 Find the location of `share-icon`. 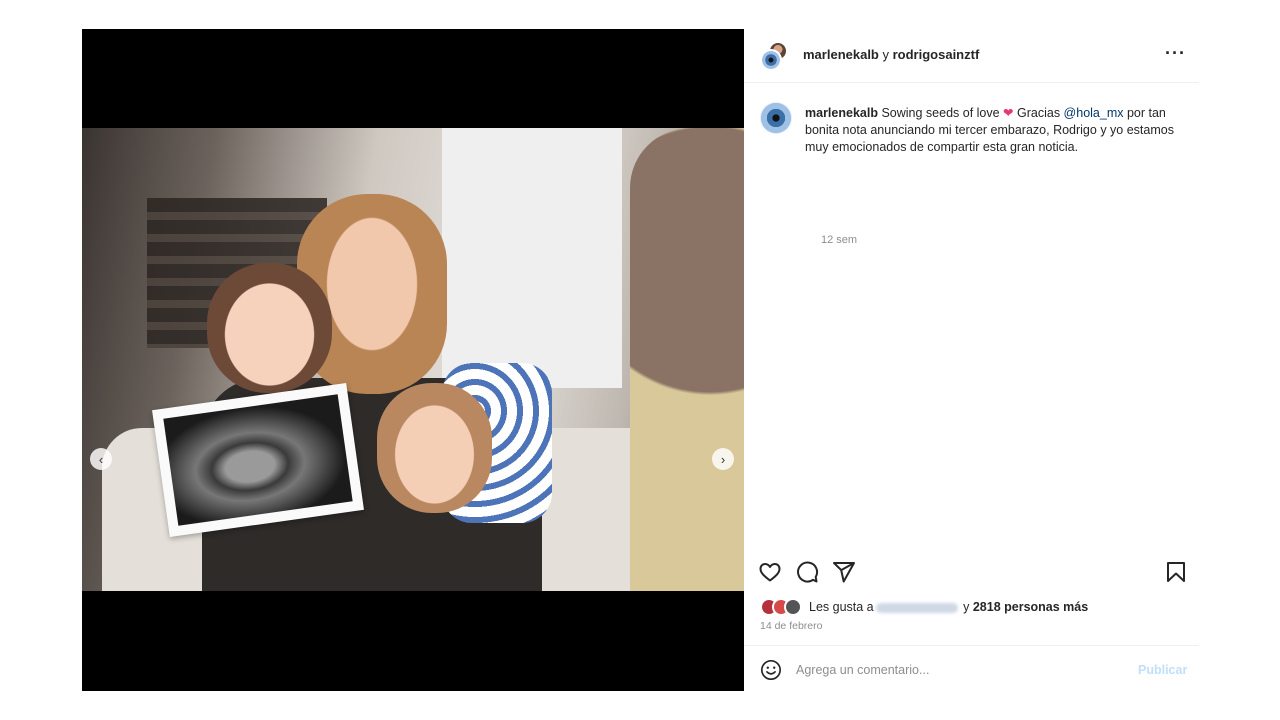

share-icon is located at coordinates (844, 572).